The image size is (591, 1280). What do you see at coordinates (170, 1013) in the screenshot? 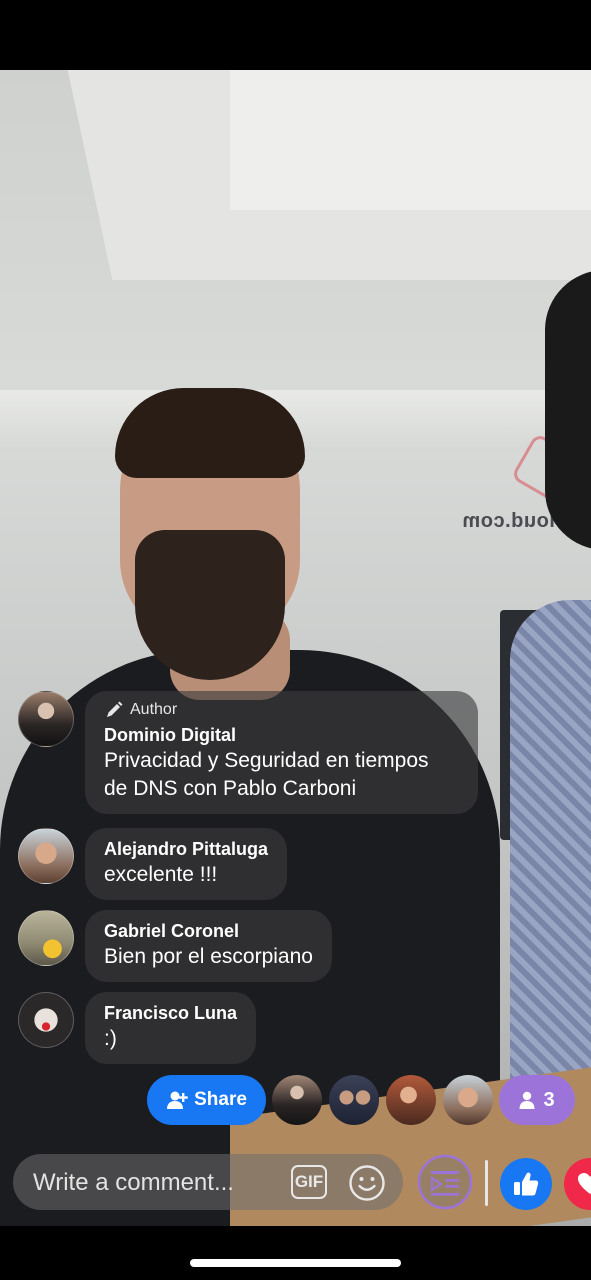
I see `commenter-name: Francisco Luna` at bounding box center [170, 1013].